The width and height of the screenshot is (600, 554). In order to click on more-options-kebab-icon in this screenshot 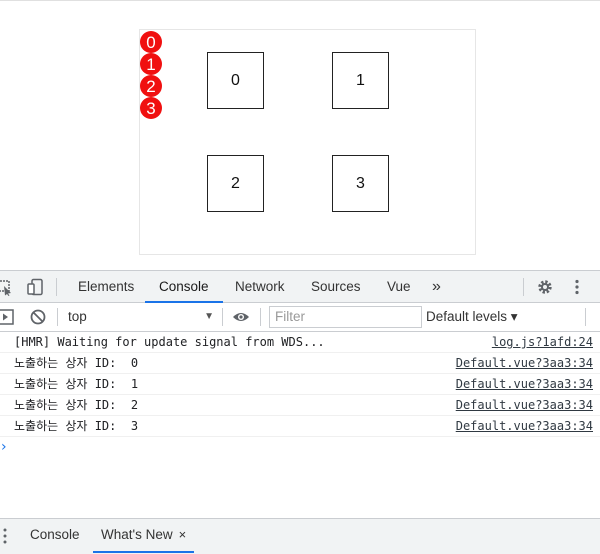, I will do `click(577, 287)`.